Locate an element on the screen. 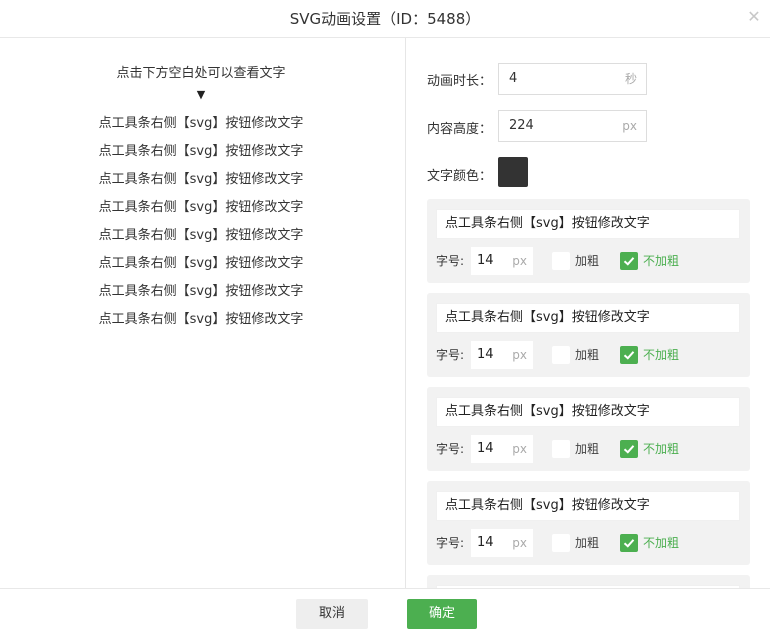 Image resolution: width=770 pixels, height=634 pixels. preview-hint: 点击下方空白处可以查看文字 is located at coordinates (201, 73).